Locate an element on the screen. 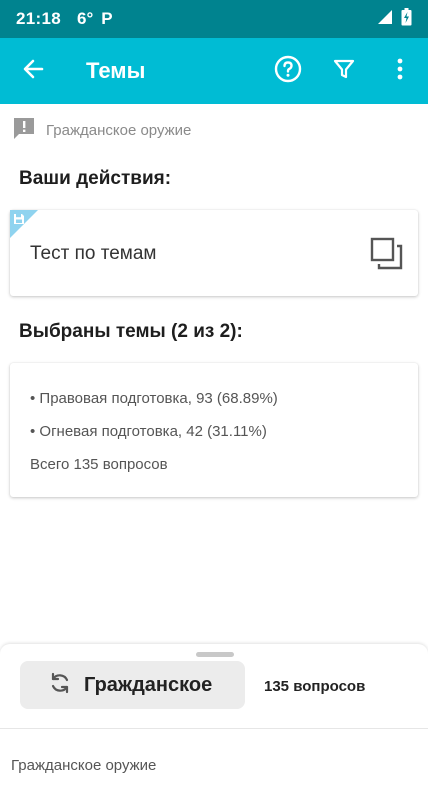 Image resolution: width=428 pixels, height=800 pixels. drag-handle is located at coordinates (215, 654).